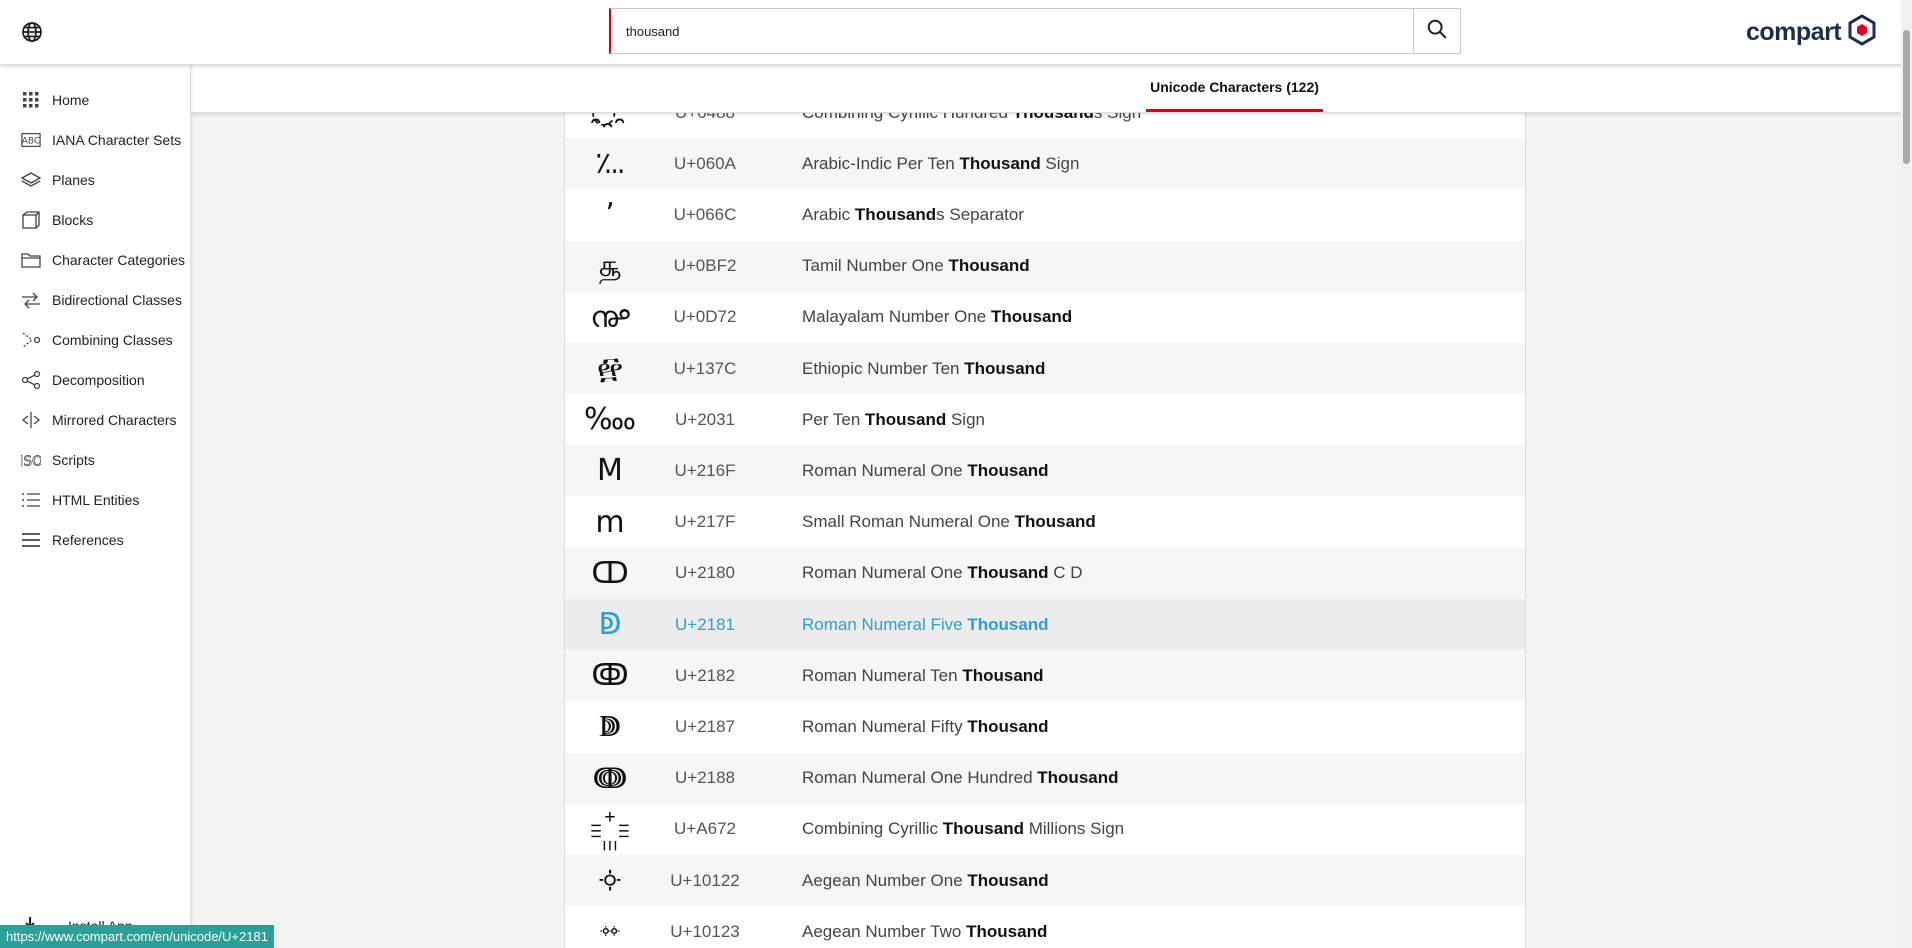 The image size is (1912, 948). I want to click on sidebar-item-html-entities: HTML Entities, so click(95, 500).